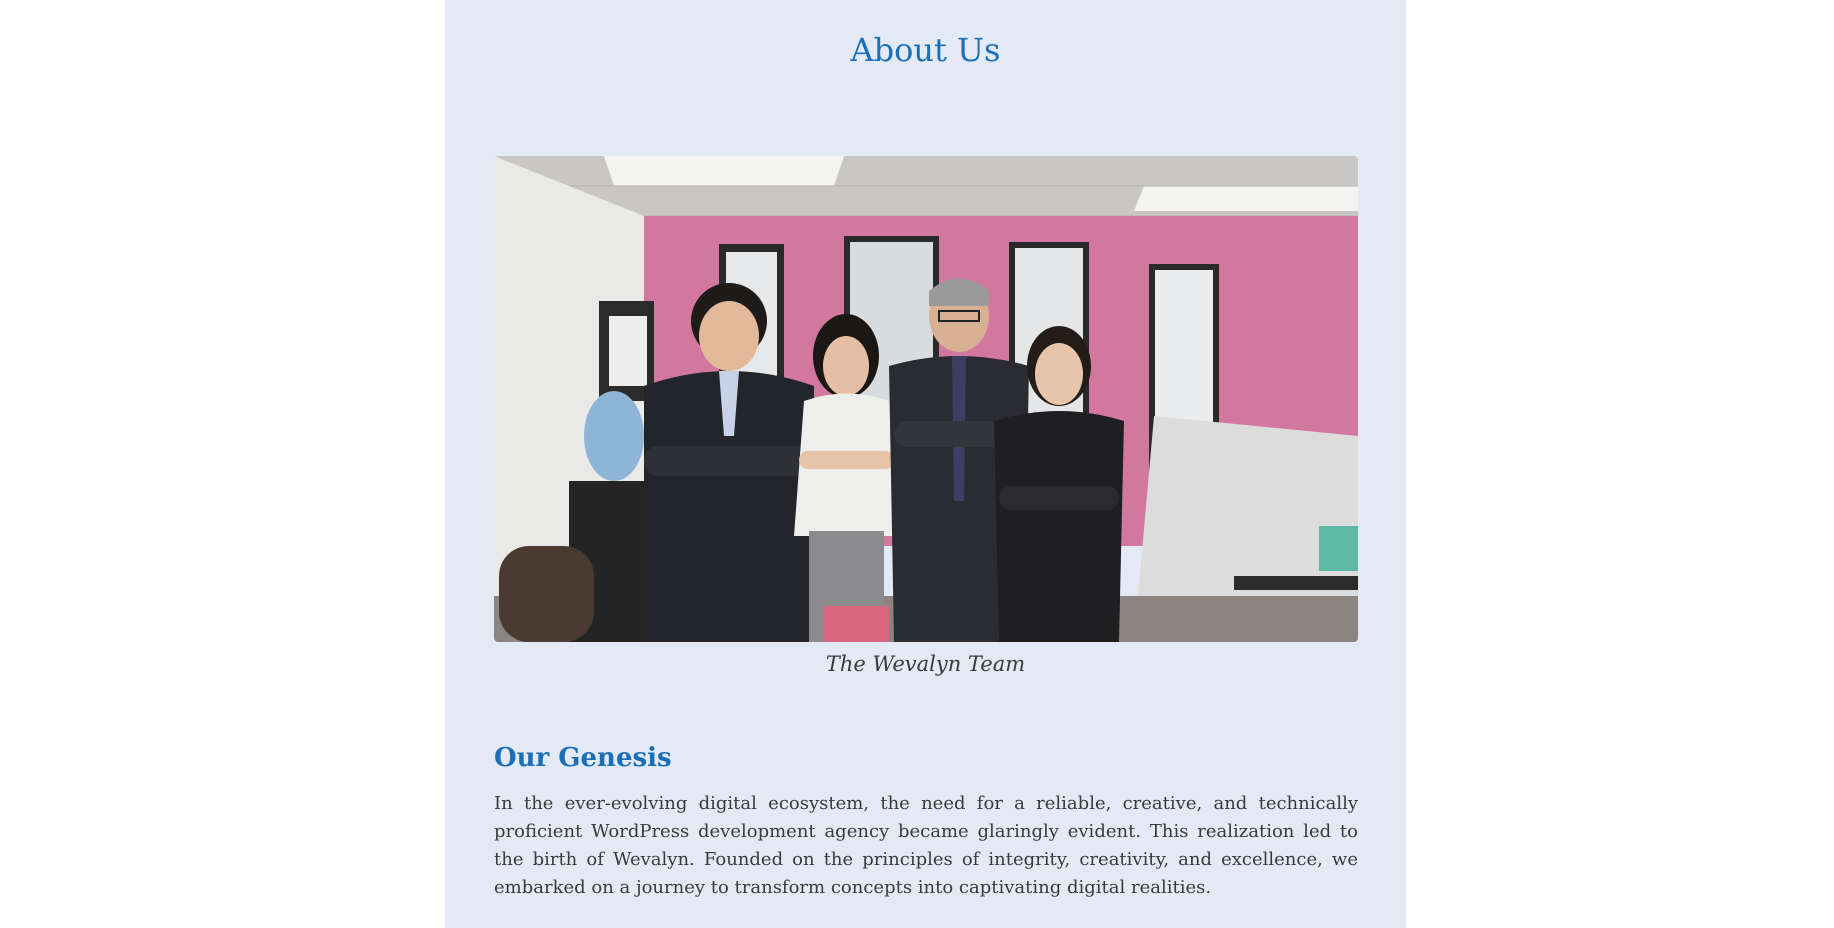 The height and width of the screenshot is (928, 1834). I want to click on page-title: About Us, so click(925, 50).